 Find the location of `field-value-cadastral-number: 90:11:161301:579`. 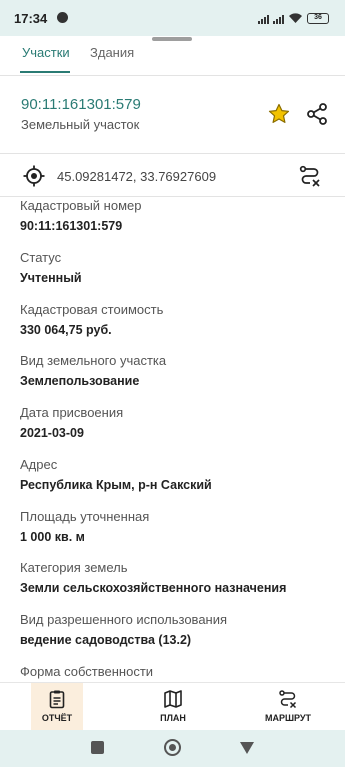

field-value-cadastral-number: 90:11:161301:579 is located at coordinates (71, 226).